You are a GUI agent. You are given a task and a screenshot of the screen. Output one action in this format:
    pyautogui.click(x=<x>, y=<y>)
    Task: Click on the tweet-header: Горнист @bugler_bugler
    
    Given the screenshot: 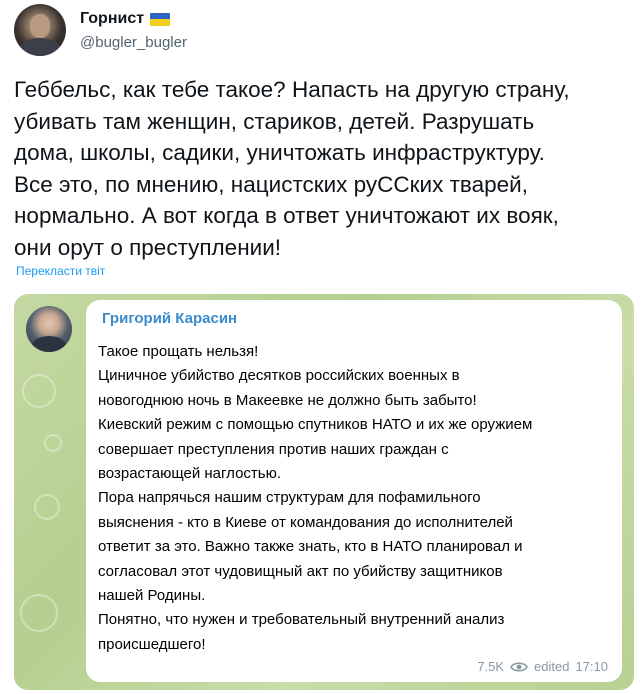 What is the action you would take?
    pyautogui.click(x=319, y=32)
    